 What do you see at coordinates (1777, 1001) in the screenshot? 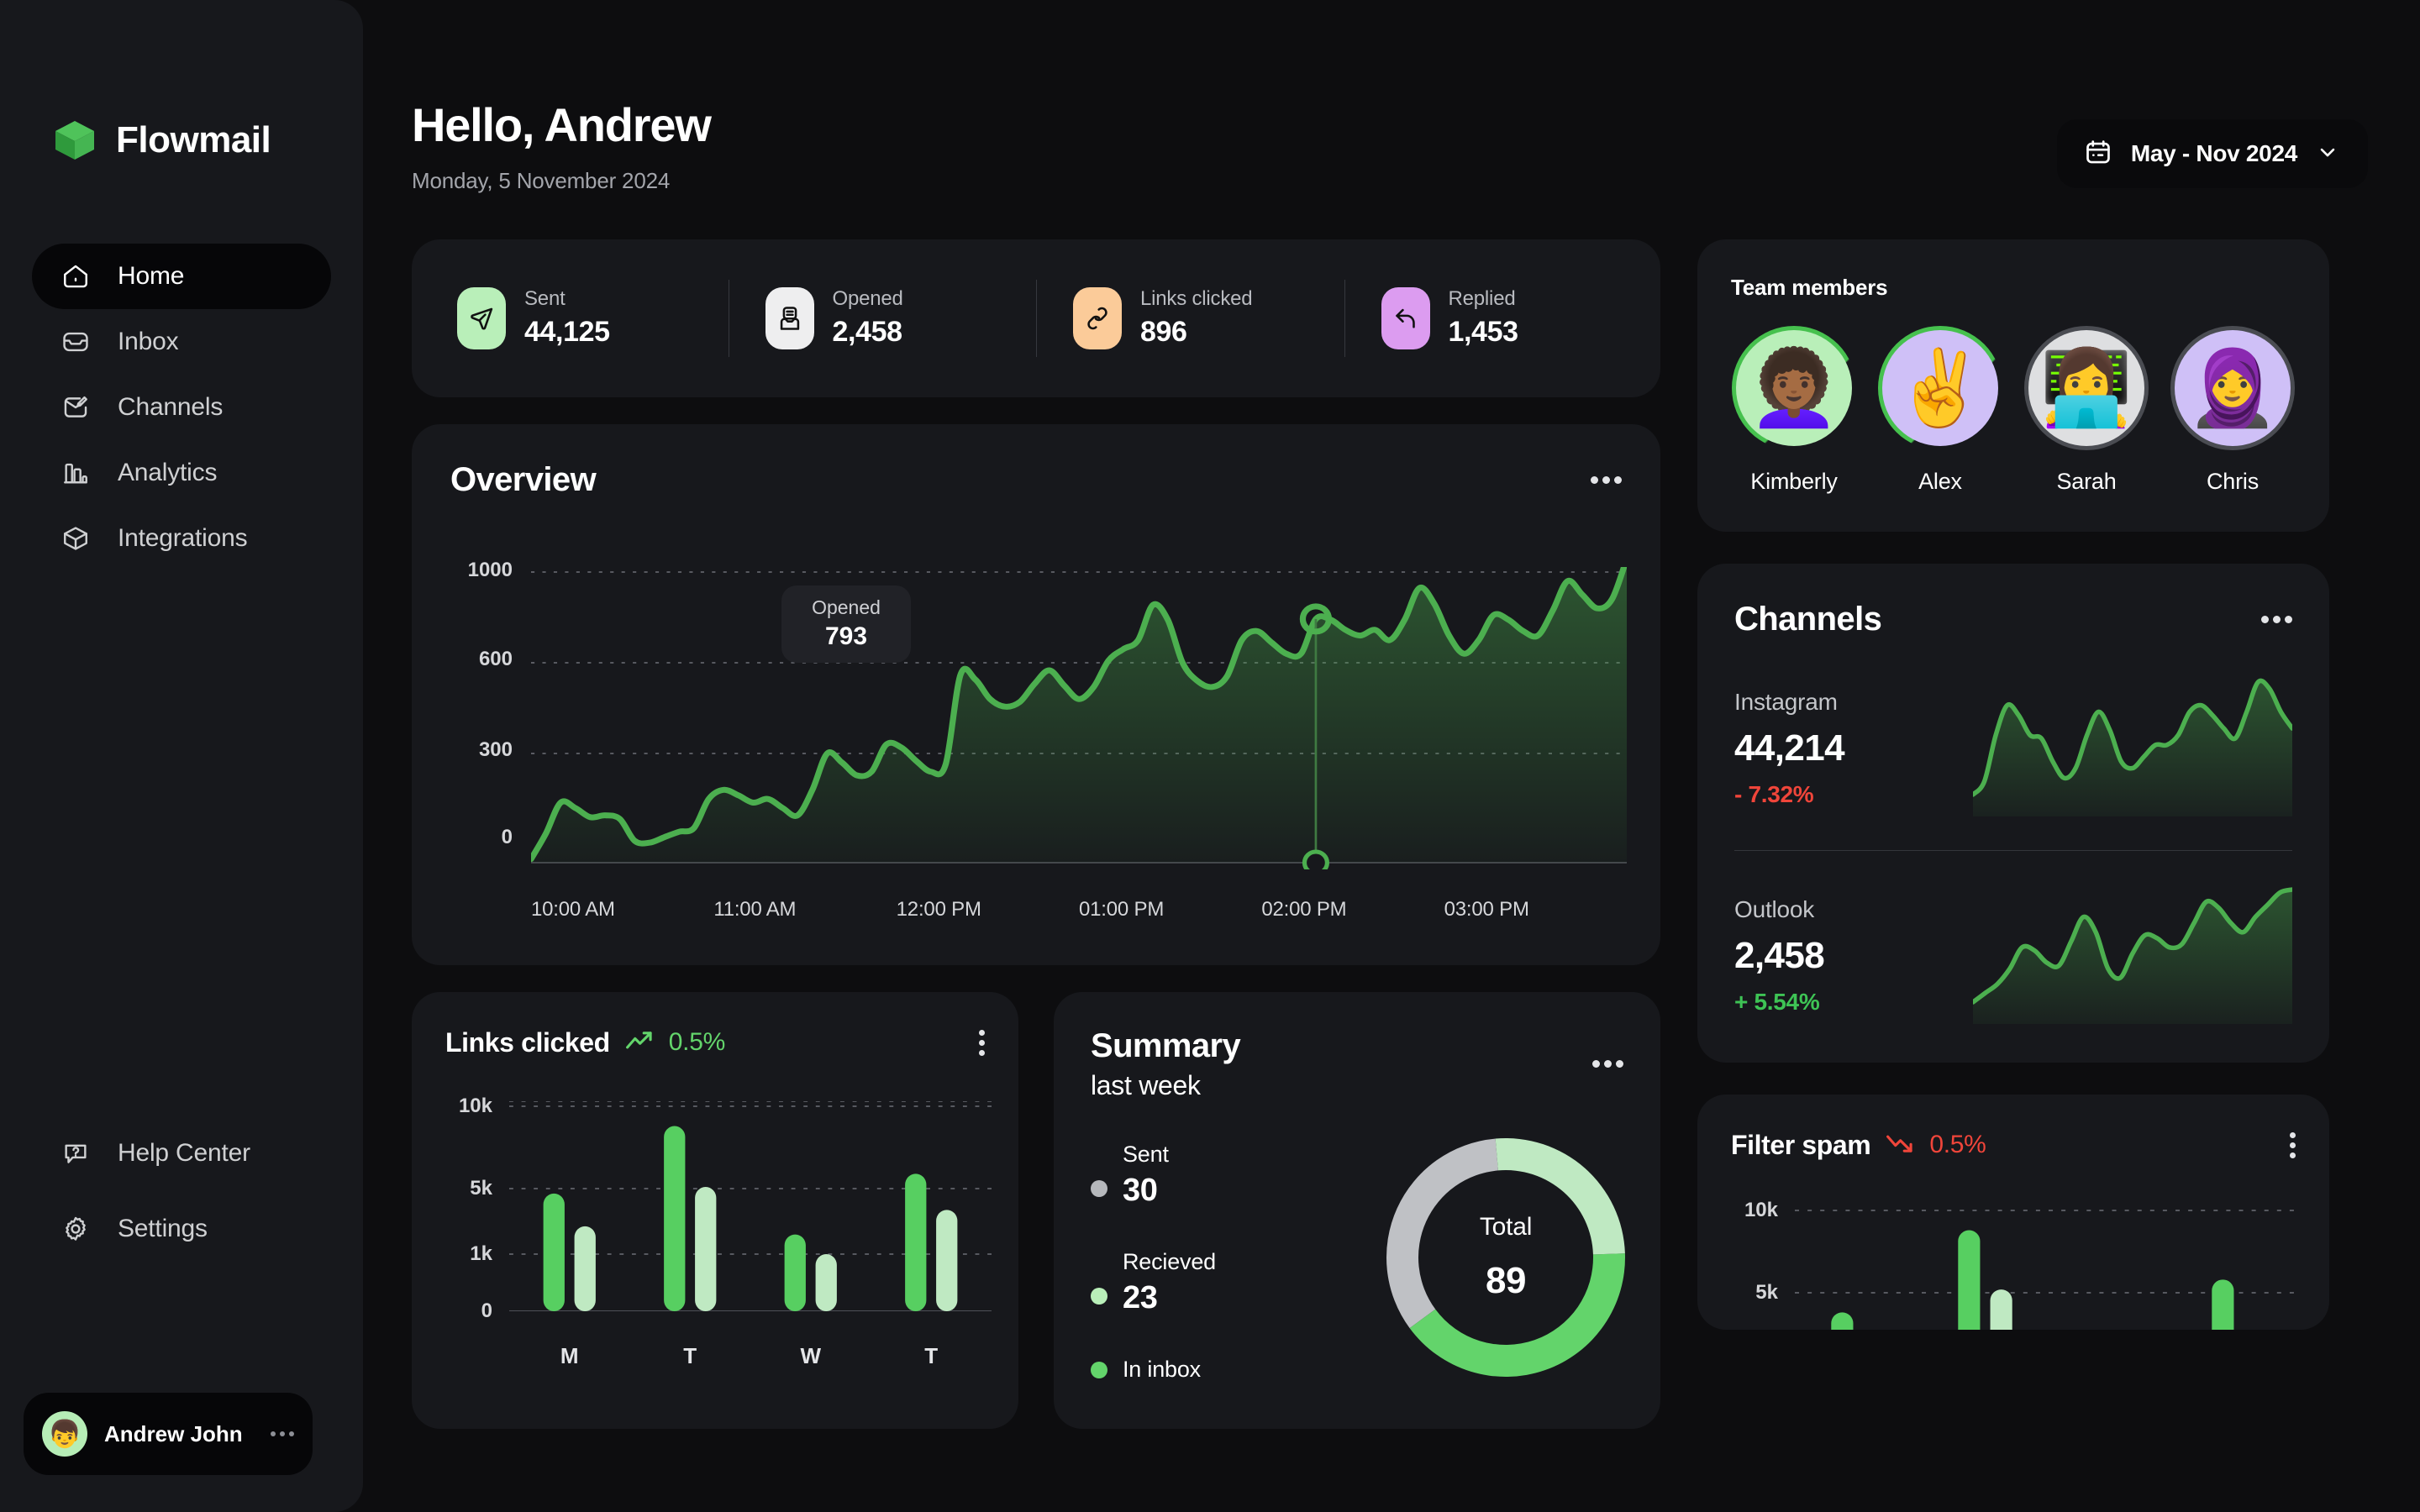
I see `channel-delta: + 5.54%` at bounding box center [1777, 1001].